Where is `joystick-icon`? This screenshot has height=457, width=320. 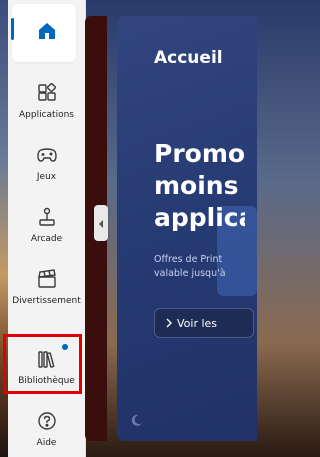 joystick-icon is located at coordinates (47, 217).